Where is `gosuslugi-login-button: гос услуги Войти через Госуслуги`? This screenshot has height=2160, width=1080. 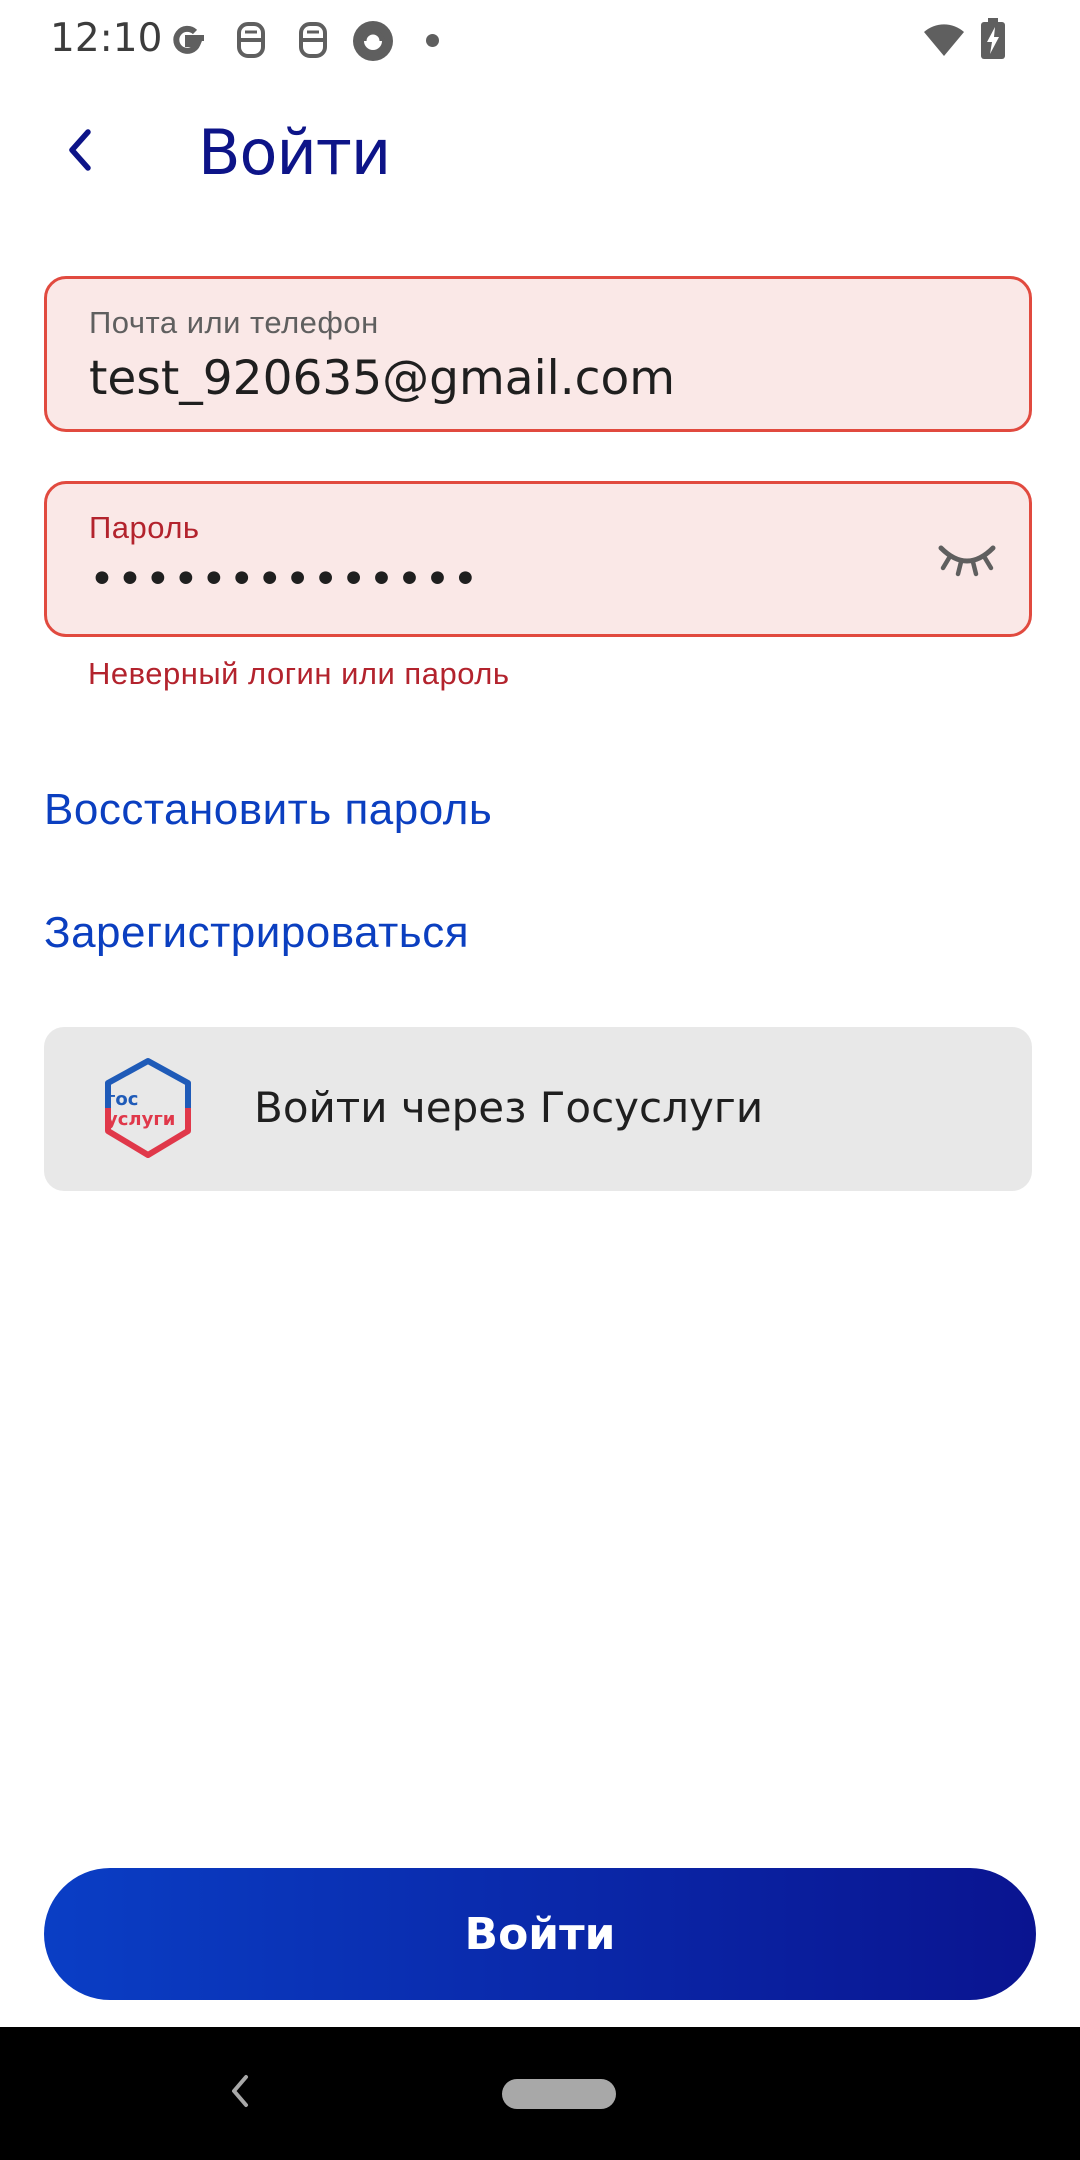 gosuslugi-login-button: гос услуги Войти через Госуслуги is located at coordinates (538, 1109).